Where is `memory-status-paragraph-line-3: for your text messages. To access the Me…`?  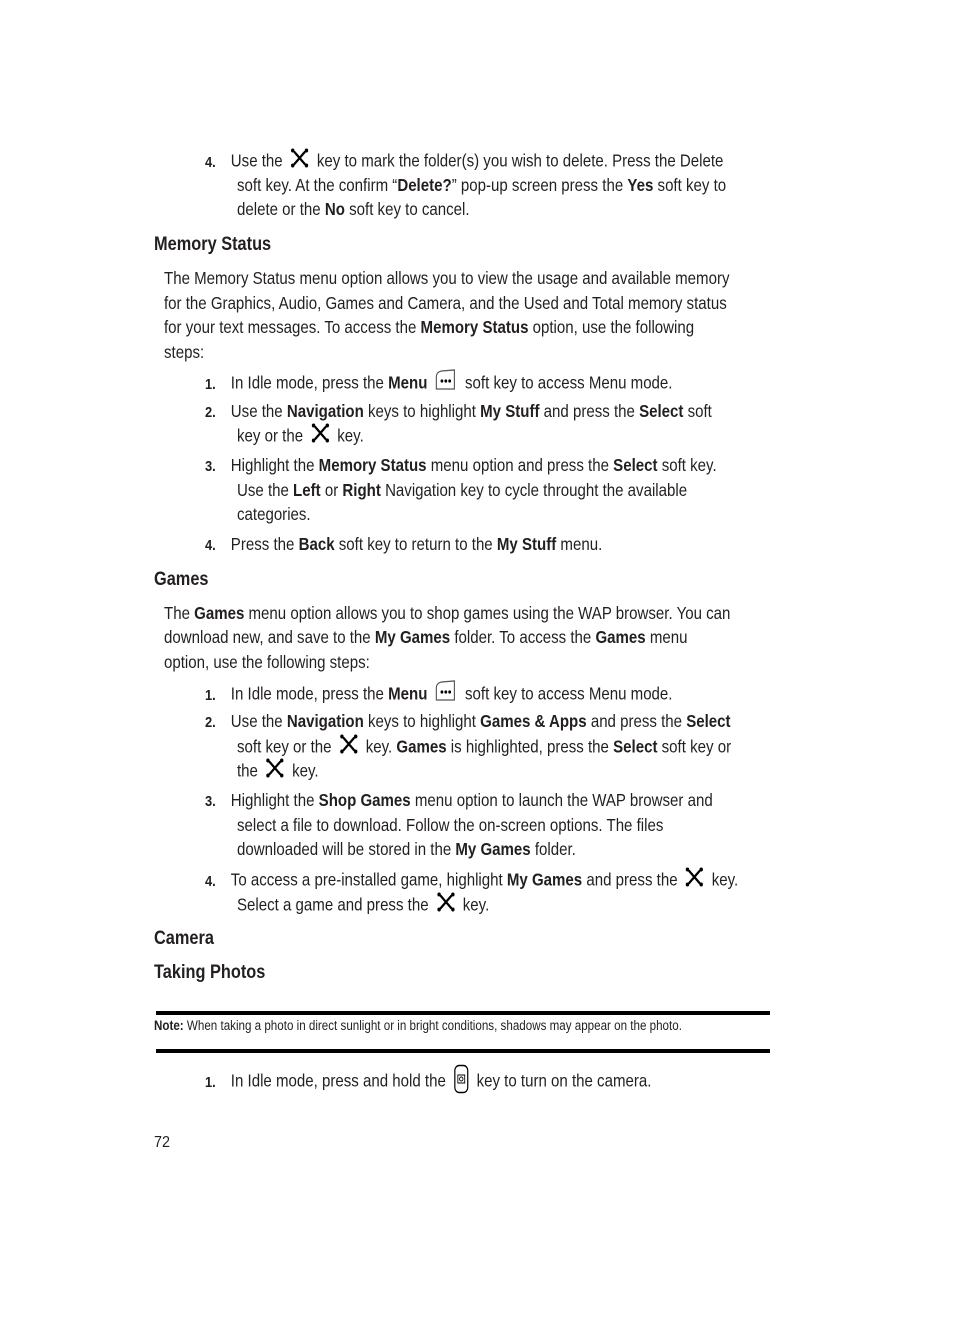 memory-status-paragraph-line-3: for your text messages. To access the Me… is located at coordinates (429, 327).